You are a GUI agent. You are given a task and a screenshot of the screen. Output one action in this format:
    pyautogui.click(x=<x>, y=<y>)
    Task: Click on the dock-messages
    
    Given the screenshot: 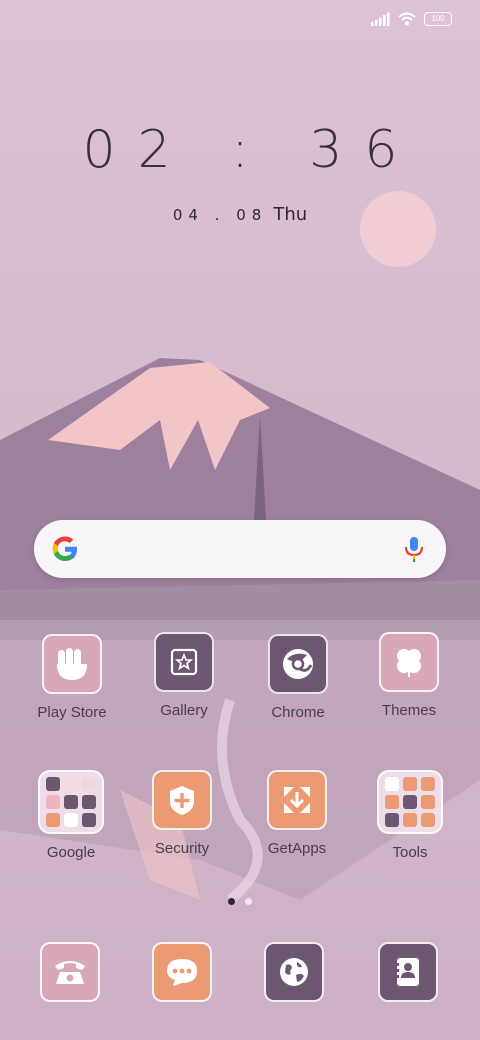 What is the action you would take?
    pyautogui.click(x=182, y=972)
    